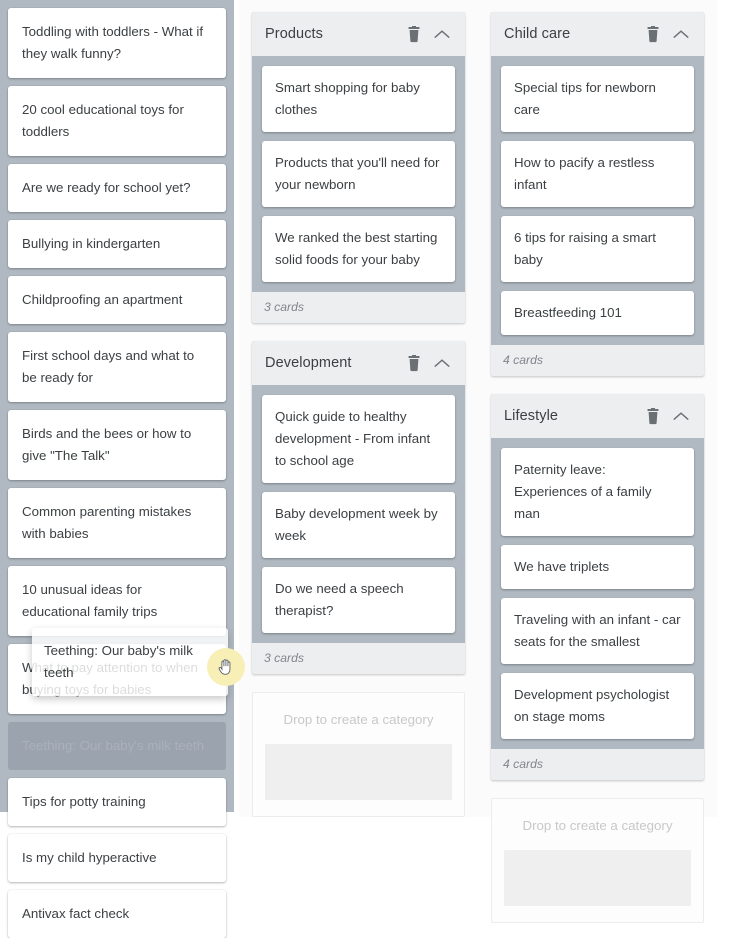  I want to click on uncategorized-card: Teething: Our baby's milk teeth, so click(117, 746).